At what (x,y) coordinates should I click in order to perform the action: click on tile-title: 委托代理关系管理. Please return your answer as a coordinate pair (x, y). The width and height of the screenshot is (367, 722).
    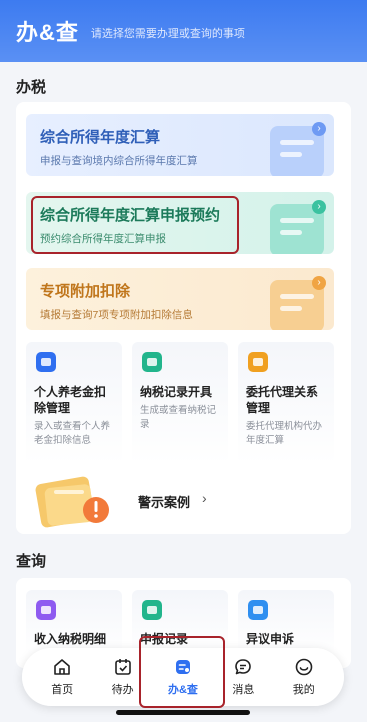
    Looking at the image, I should click on (282, 400).